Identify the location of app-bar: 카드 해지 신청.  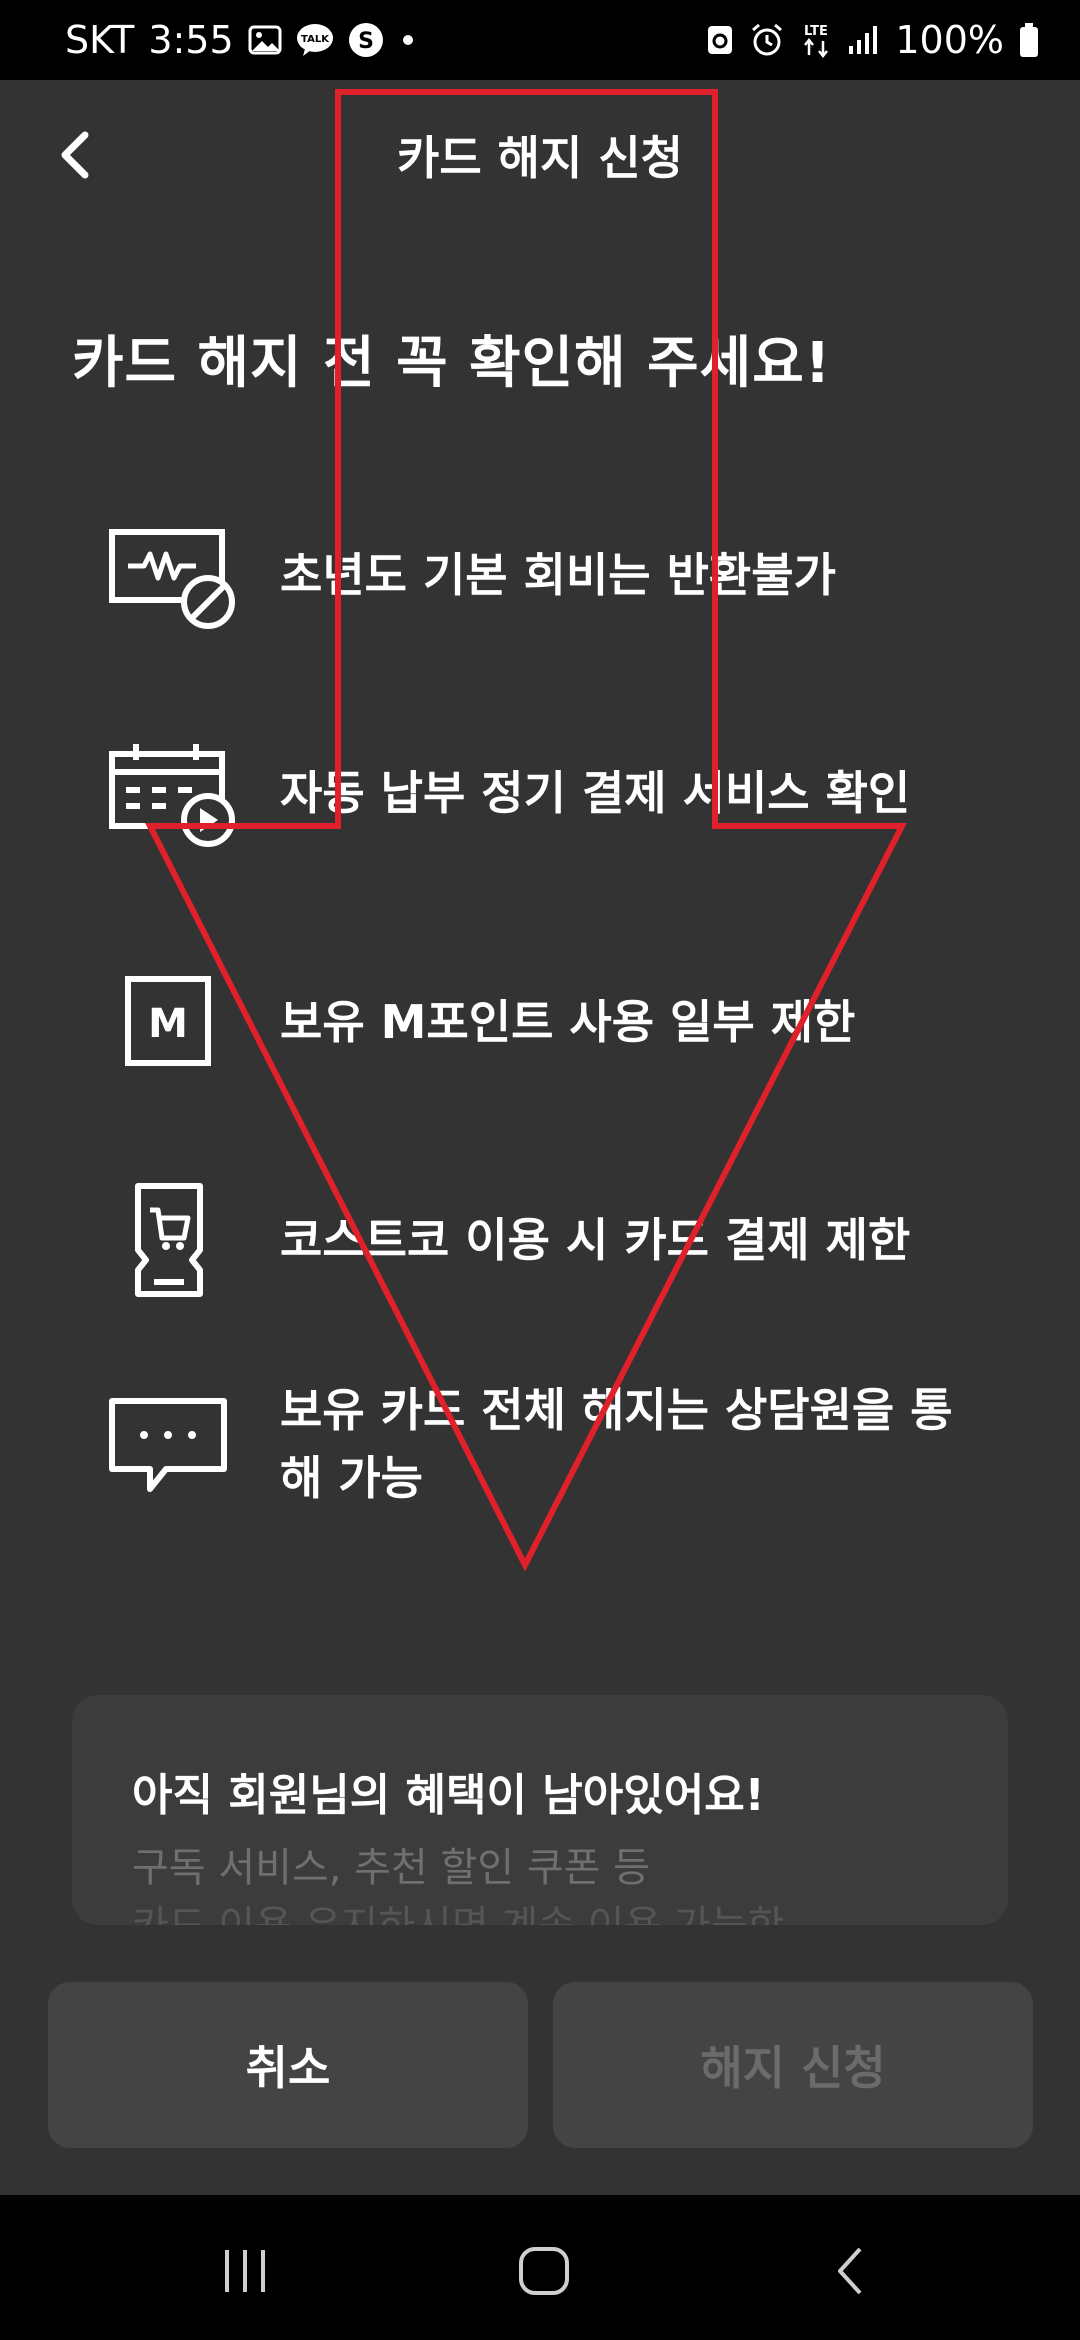
(540, 155).